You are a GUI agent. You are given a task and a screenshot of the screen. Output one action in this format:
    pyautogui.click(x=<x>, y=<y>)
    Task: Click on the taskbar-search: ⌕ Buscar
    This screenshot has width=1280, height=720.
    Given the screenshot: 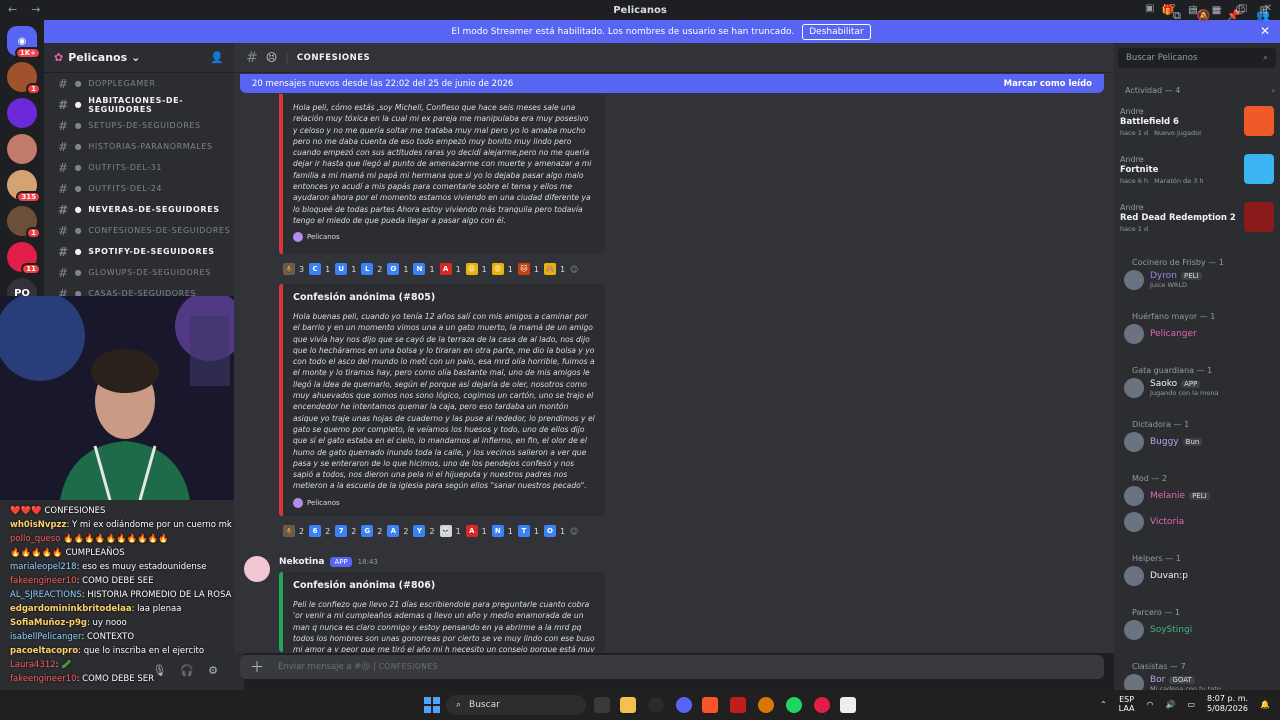 What is the action you would take?
    pyautogui.click(x=516, y=705)
    